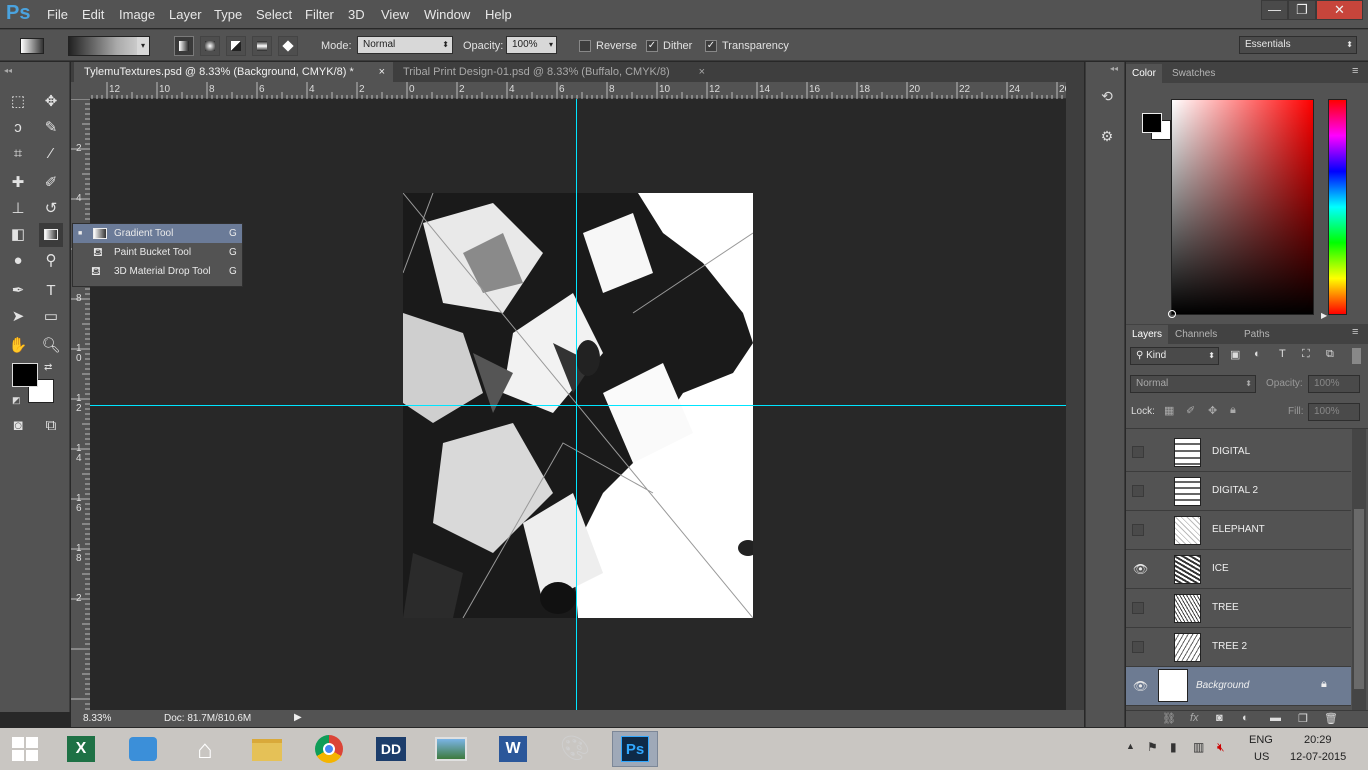 The height and width of the screenshot is (770, 1368). Describe the element at coordinates (51, 183) in the screenshot. I see `brush-tool-icon: ✐` at that location.